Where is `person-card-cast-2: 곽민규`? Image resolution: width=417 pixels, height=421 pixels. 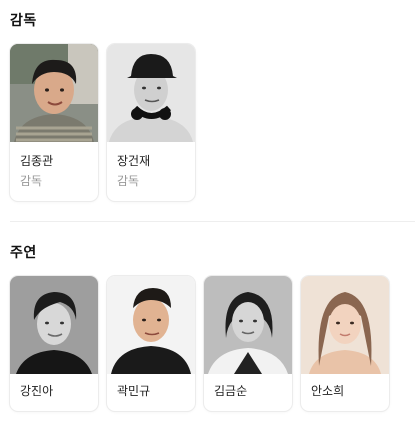
person-card-cast-2: 곽민규 is located at coordinates (151, 343).